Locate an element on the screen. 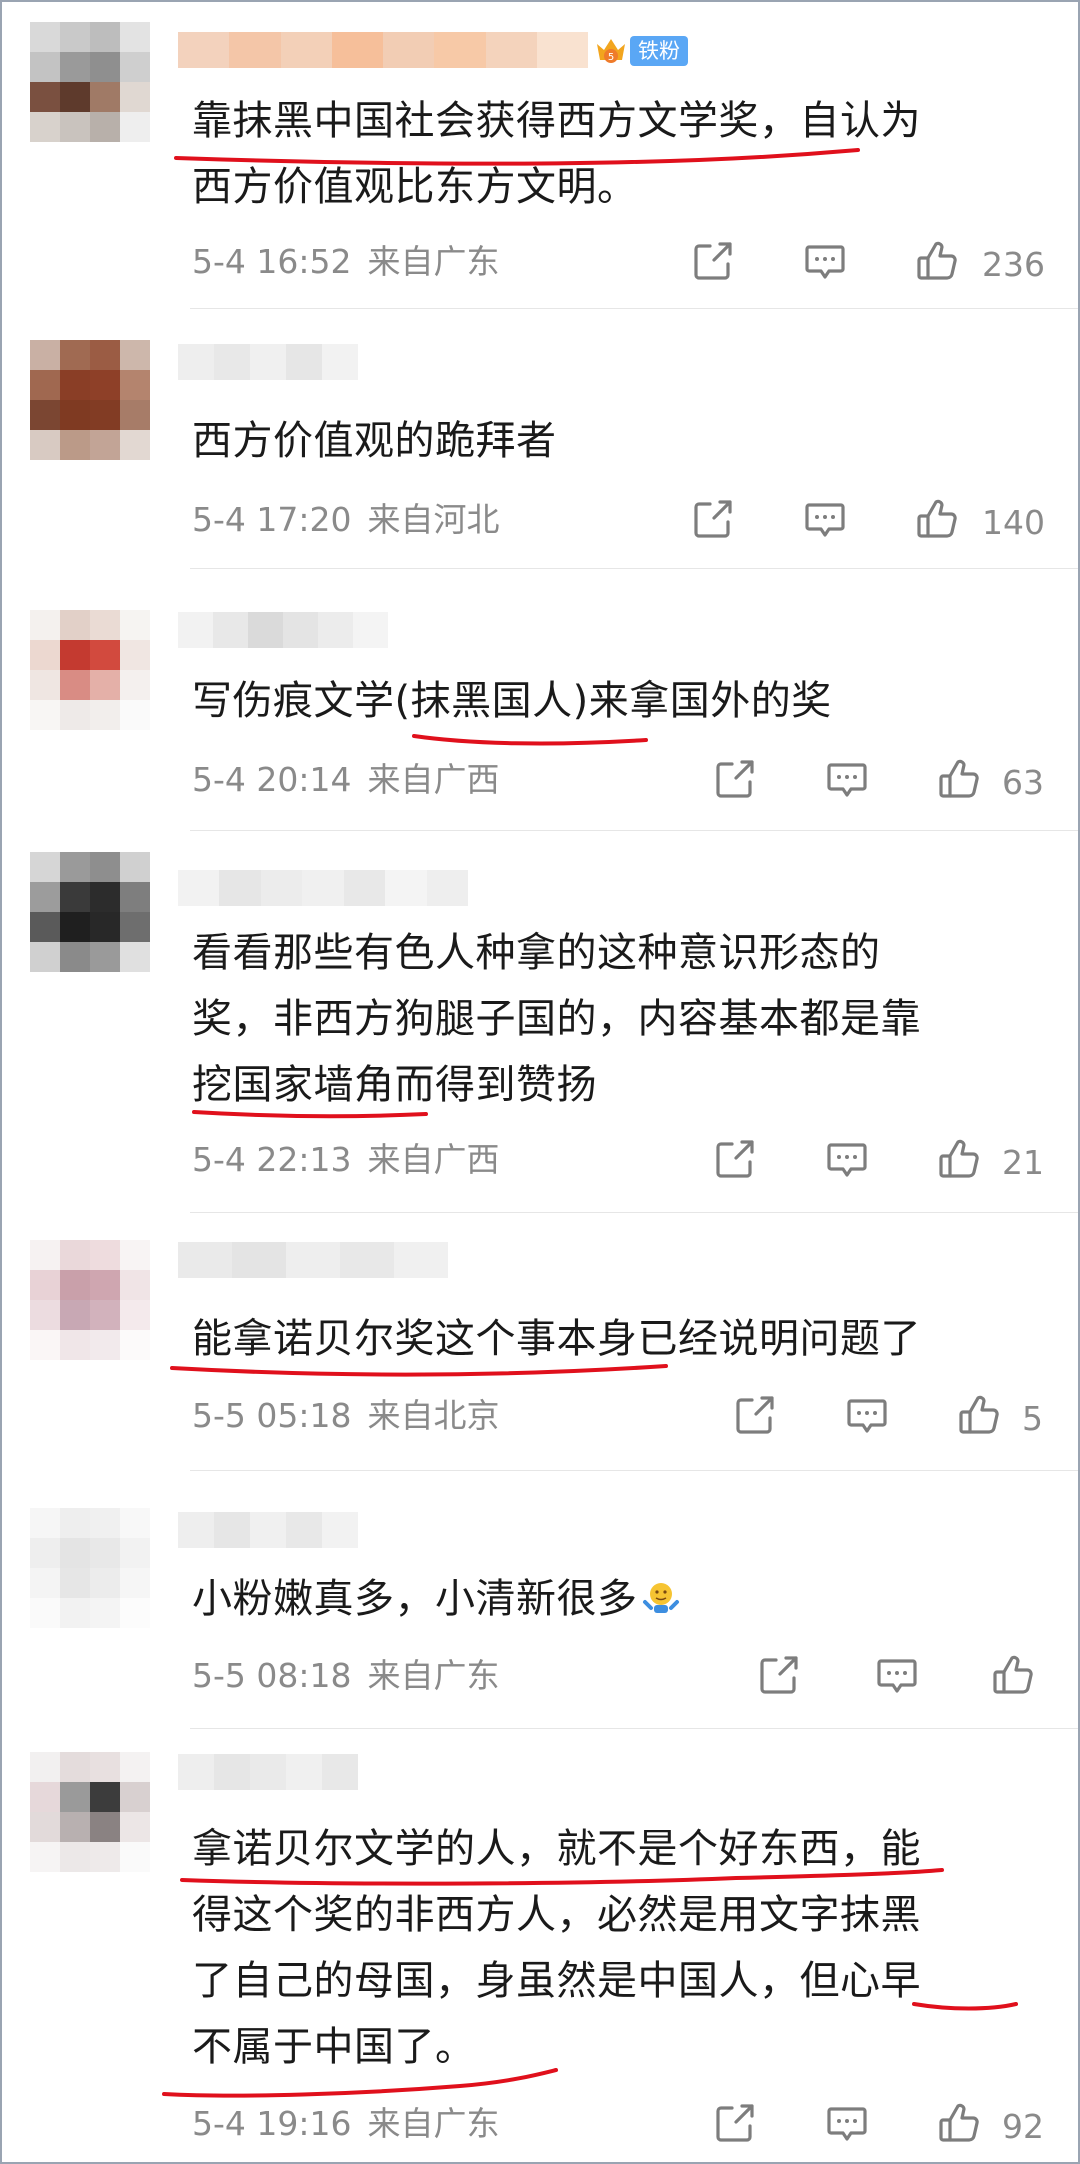 The width and height of the screenshot is (1080, 2164). comment-line: 西方价值观的跪拜者 is located at coordinates (374, 441).